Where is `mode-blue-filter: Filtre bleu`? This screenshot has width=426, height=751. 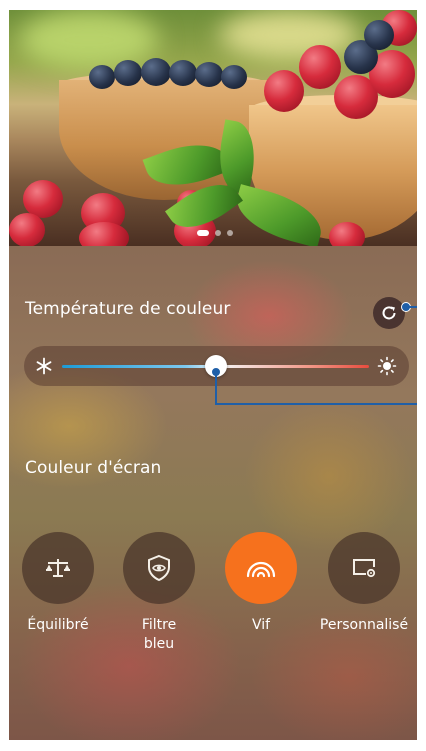
mode-blue-filter: Filtre bleu is located at coordinates (159, 593).